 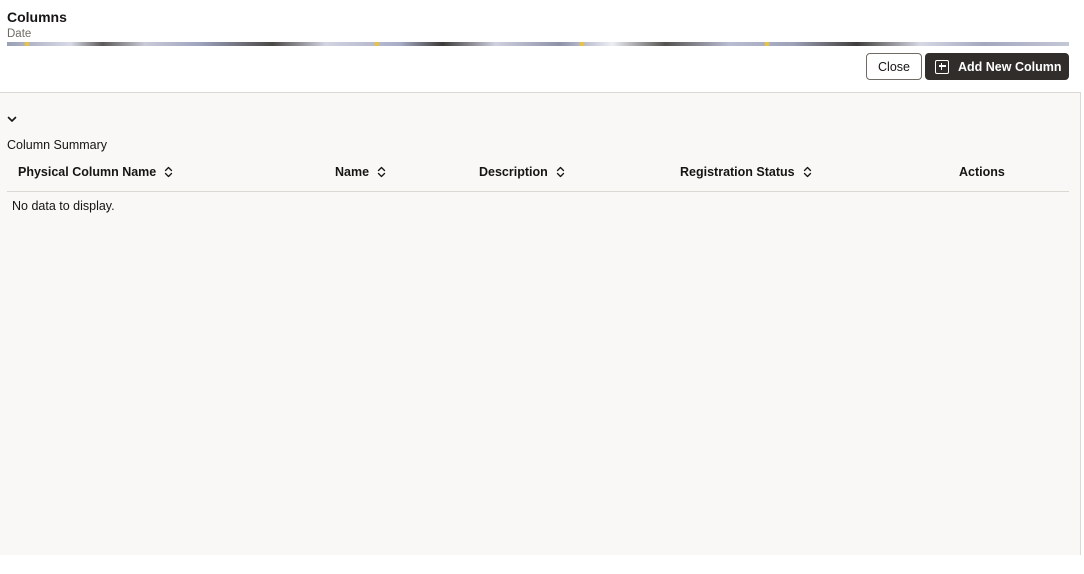 I want to click on add-new-column-button: Add New Column, so click(x=997, y=66).